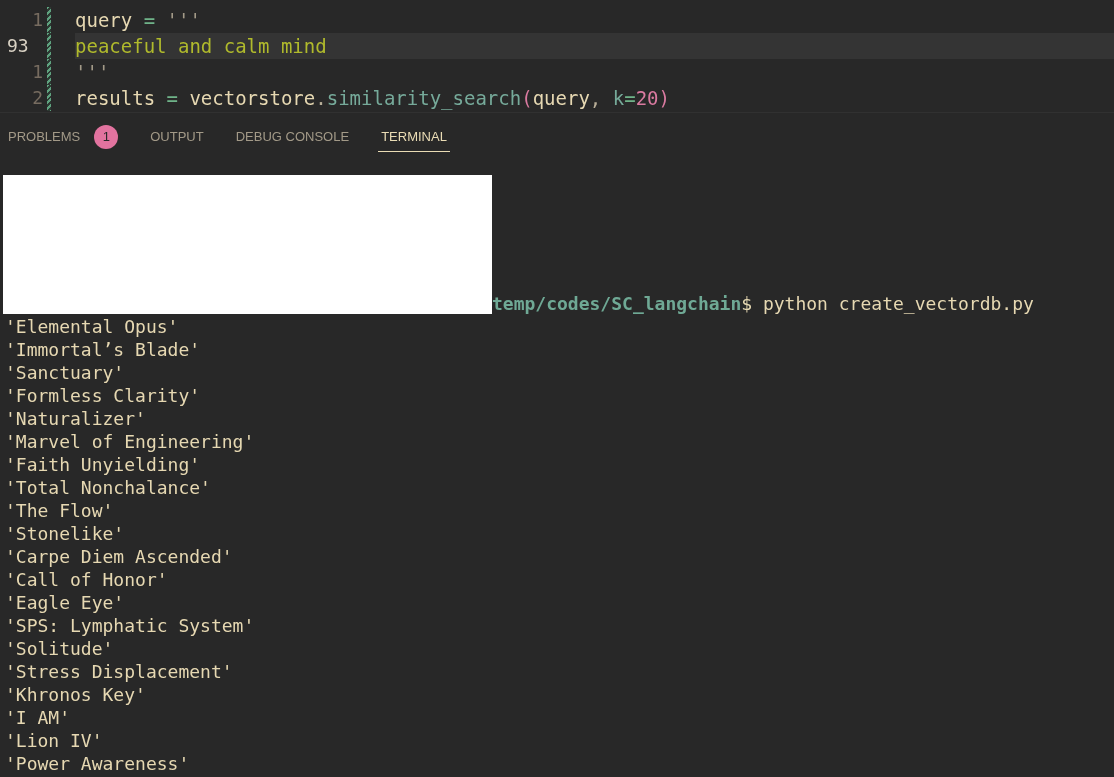 The height and width of the screenshot is (777, 1114). Describe the element at coordinates (103, 349) in the screenshot. I see `terminal-output-line: 'Immortal’s Blade'` at that location.